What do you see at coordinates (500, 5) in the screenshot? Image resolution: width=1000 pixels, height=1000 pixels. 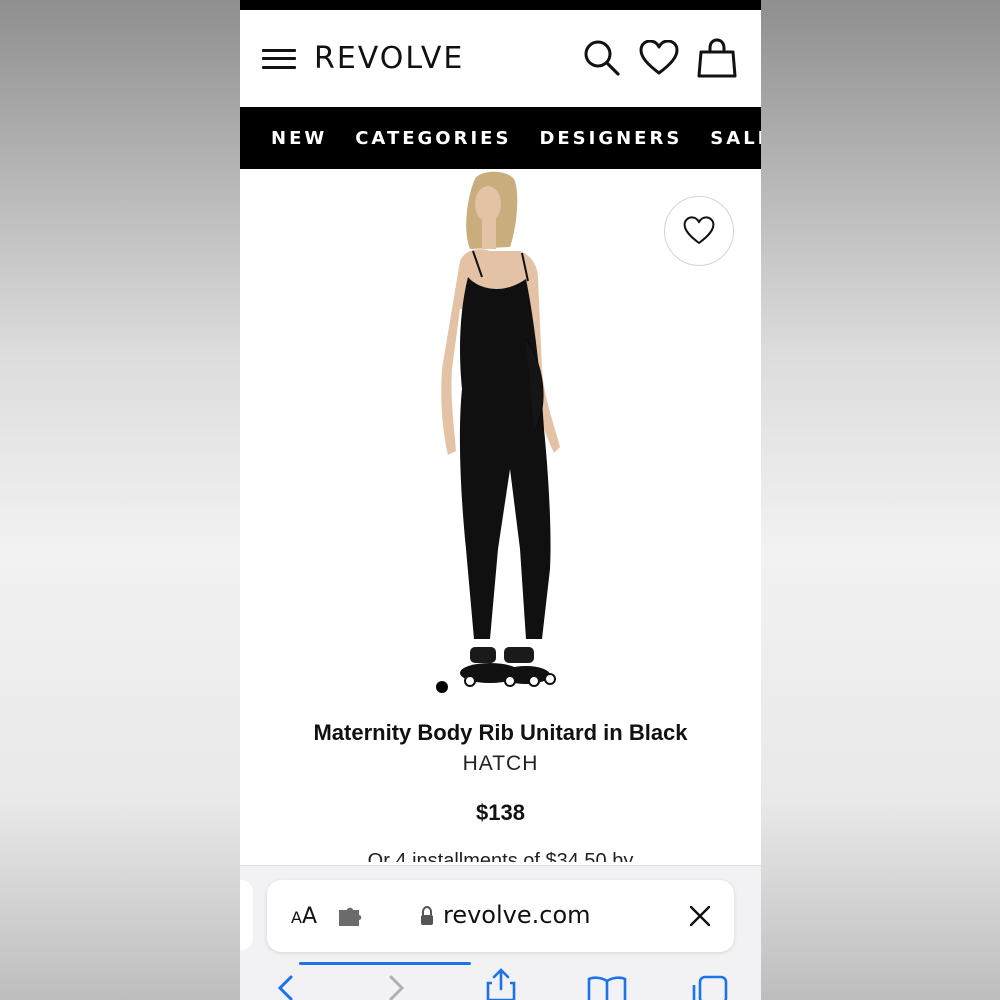 I see `status-strip` at bounding box center [500, 5].